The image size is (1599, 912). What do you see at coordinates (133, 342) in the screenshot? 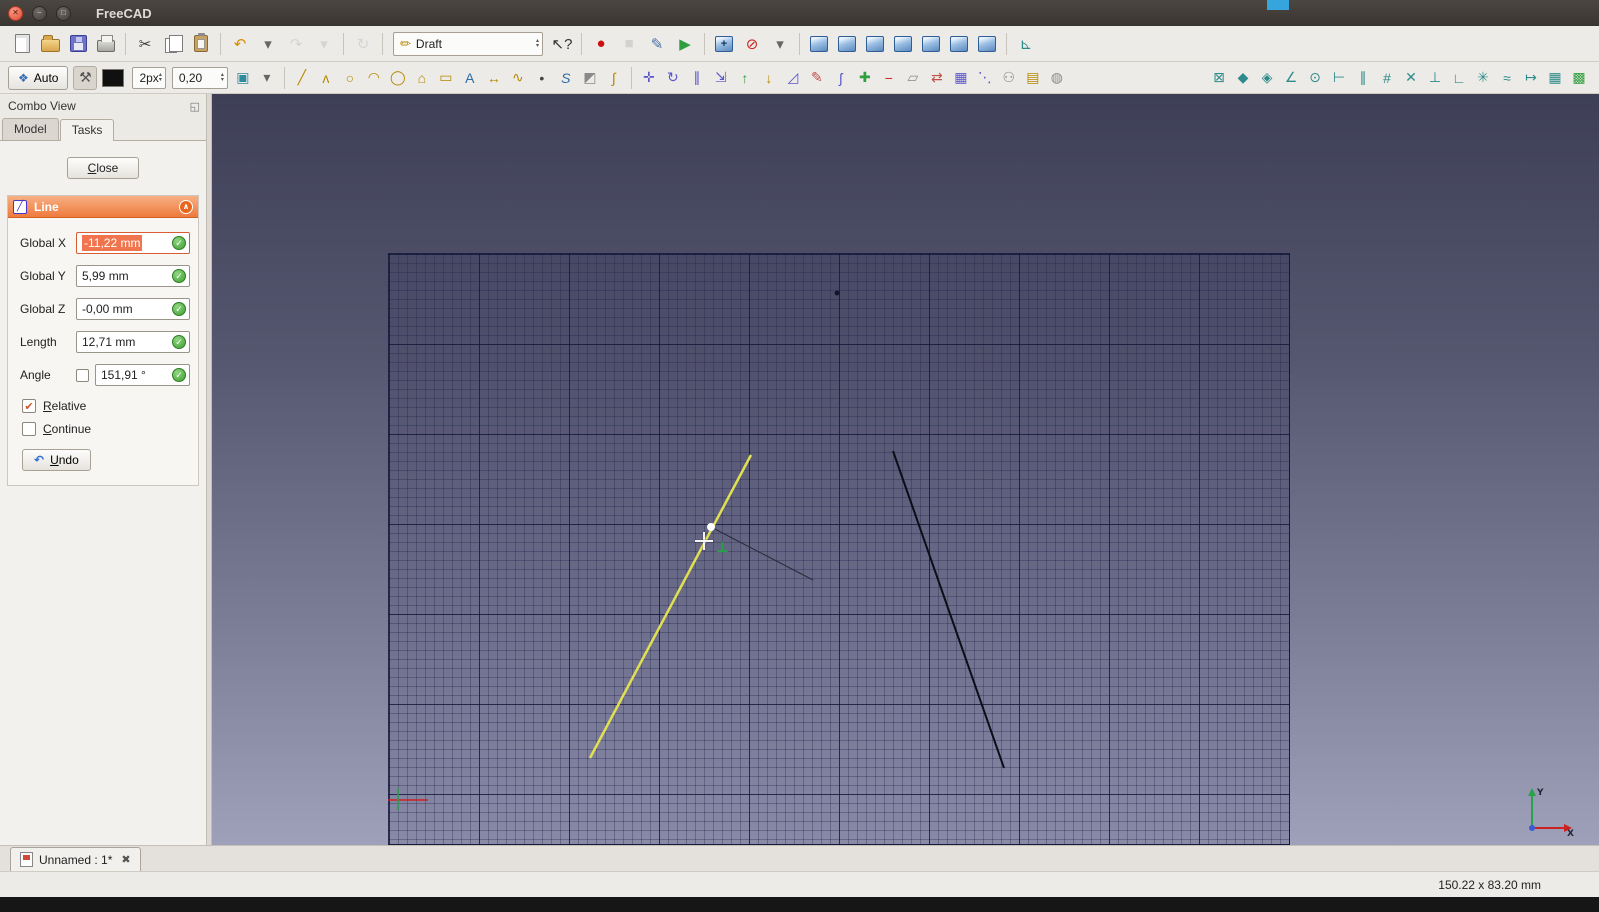
I see `input-length: 12,71 mm ✓` at bounding box center [133, 342].